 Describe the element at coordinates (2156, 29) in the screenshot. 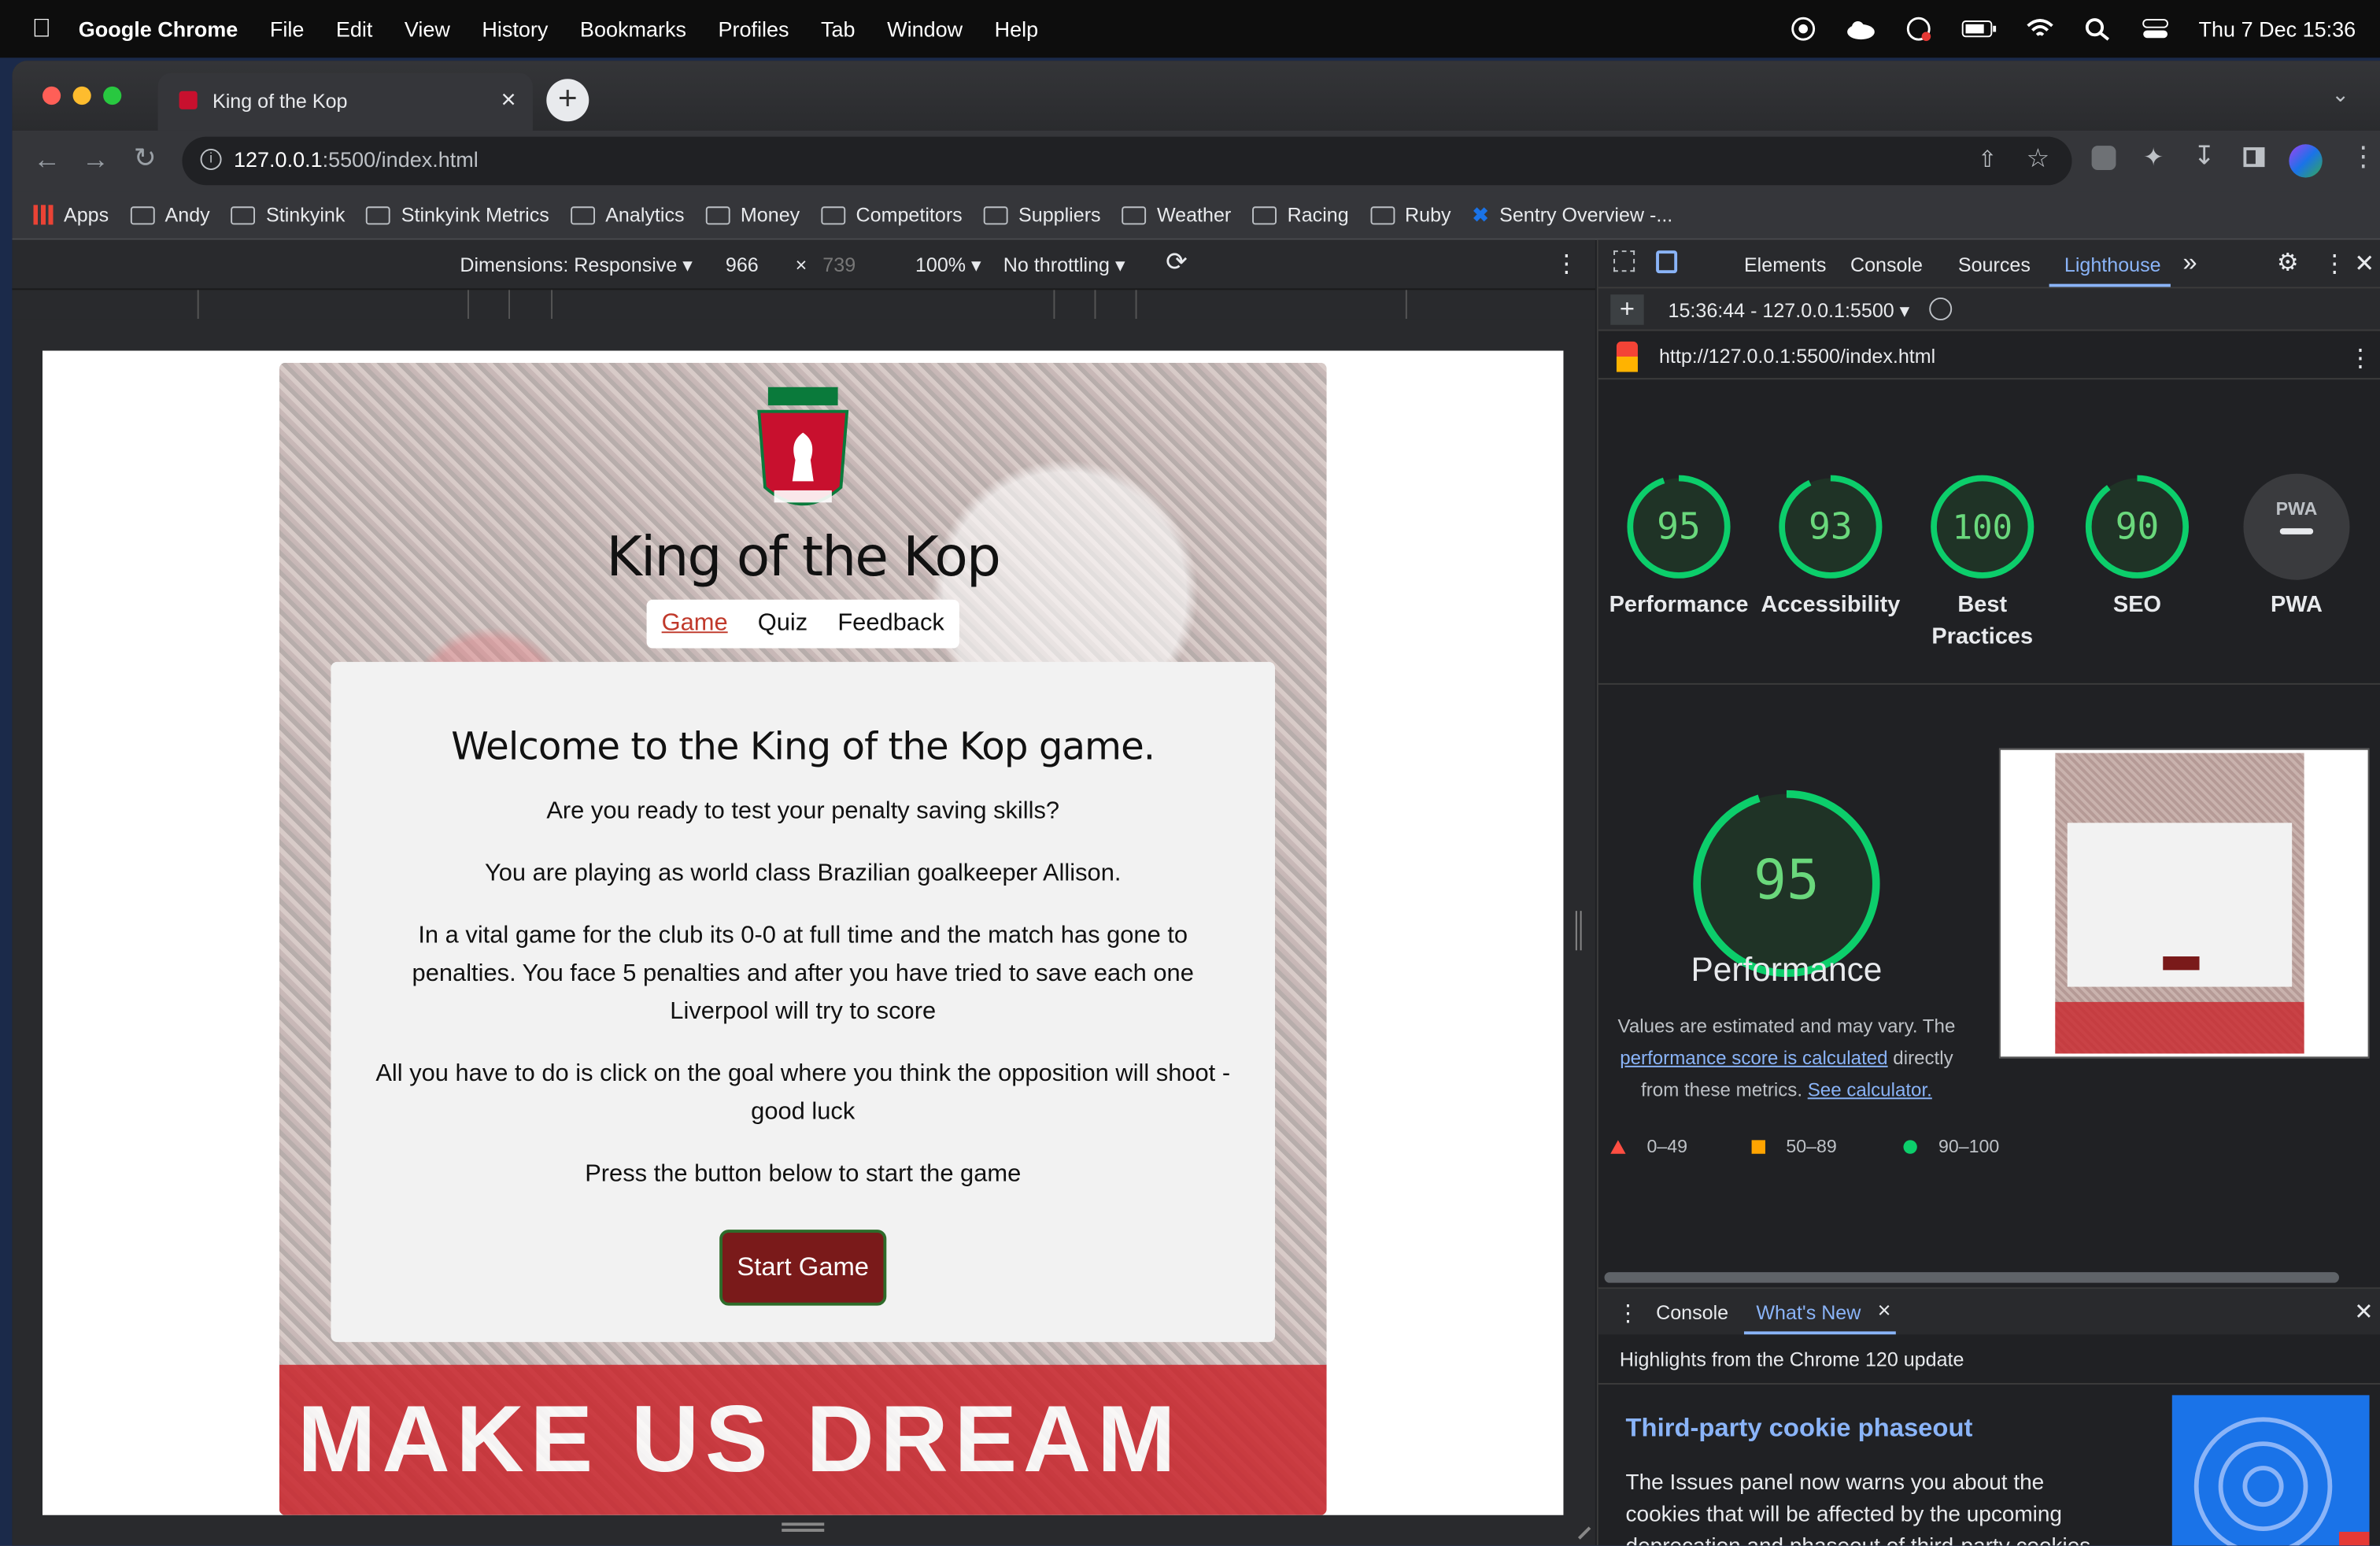

I see `control-center-icon` at that location.